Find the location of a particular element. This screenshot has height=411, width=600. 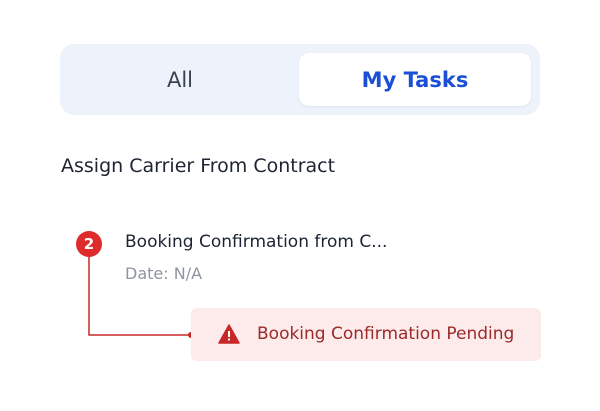

tab-my-tasks: My Tasks is located at coordinates (415, 79).